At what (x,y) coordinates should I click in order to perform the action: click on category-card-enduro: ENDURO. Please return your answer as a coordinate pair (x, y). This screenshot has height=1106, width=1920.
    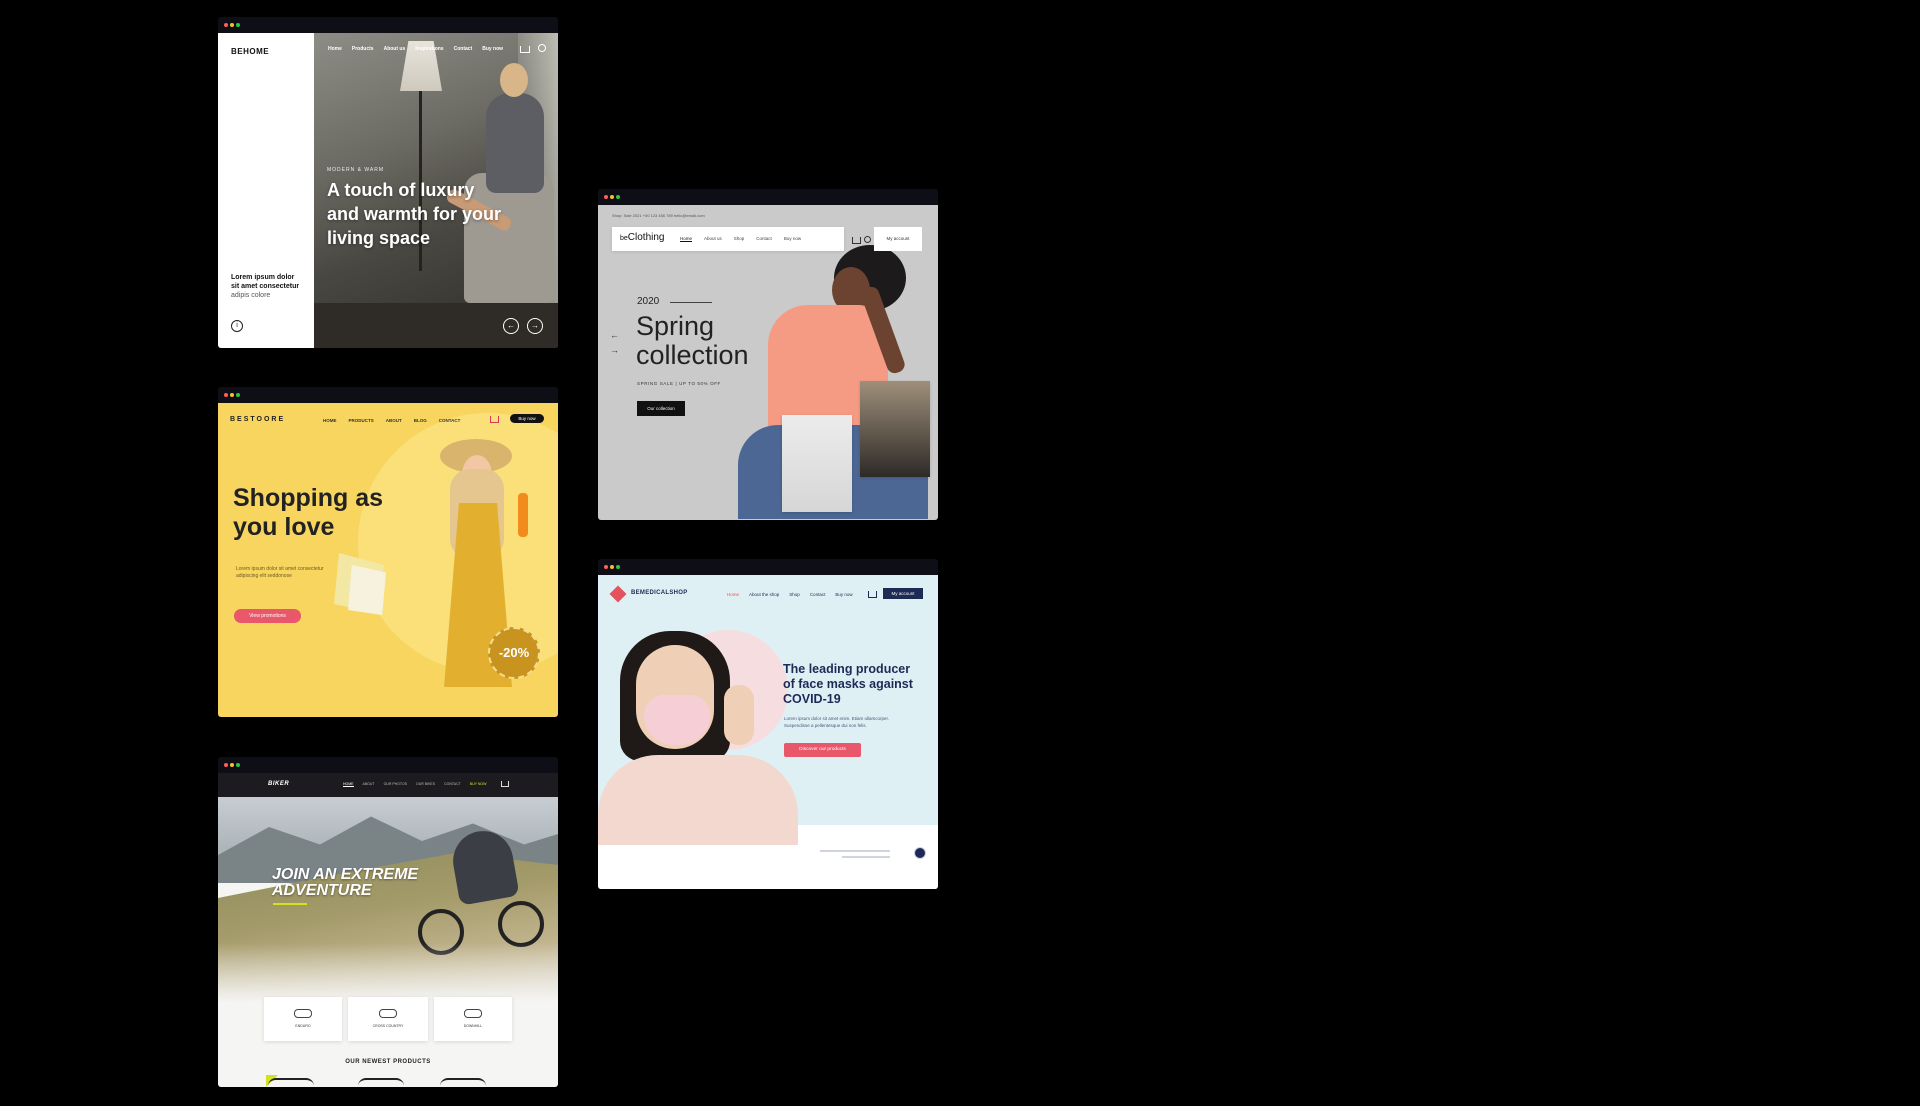
    Looking at the image, I should click on (303, 1019).